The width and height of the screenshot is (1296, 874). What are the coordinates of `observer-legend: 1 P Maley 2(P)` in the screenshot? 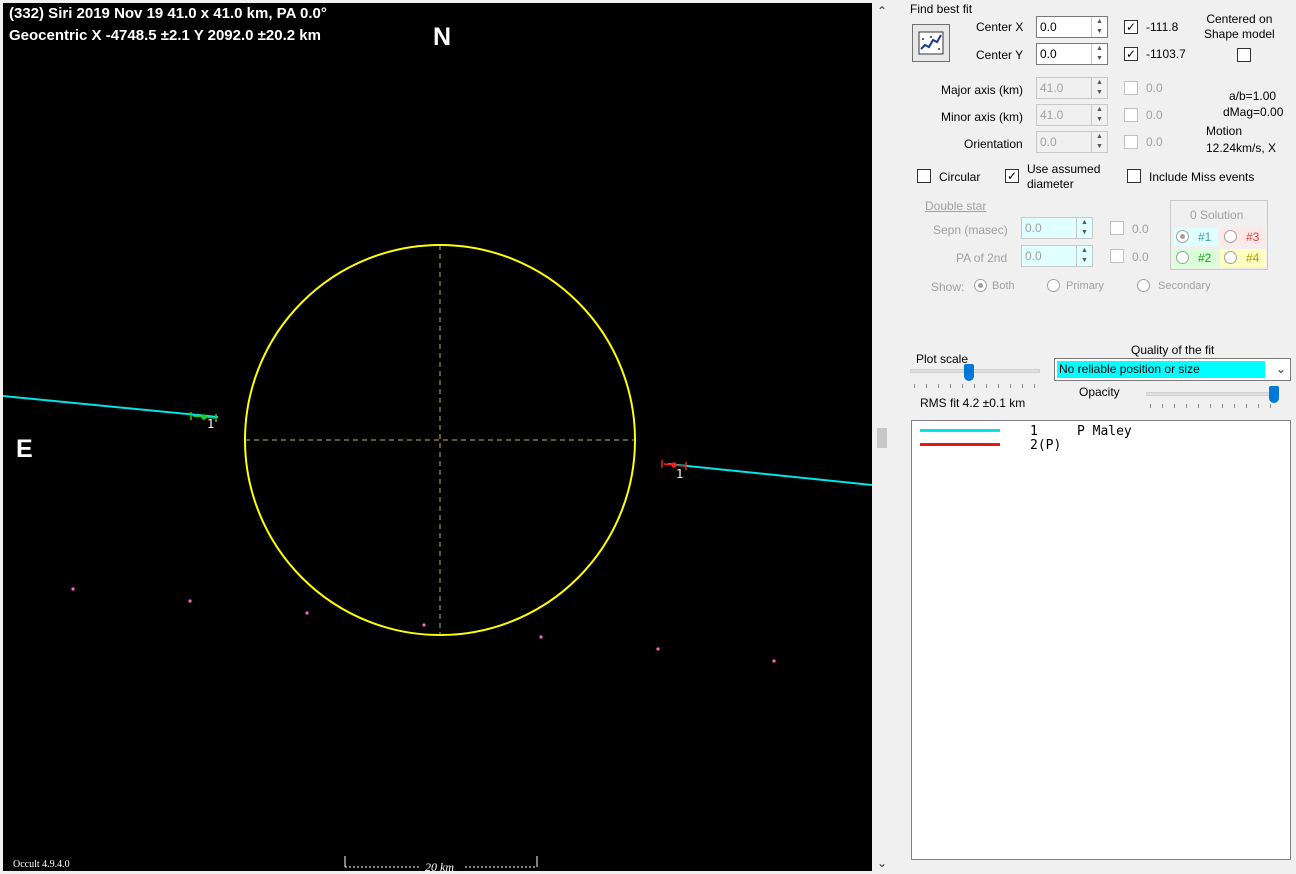 It's located at (1101, 640).